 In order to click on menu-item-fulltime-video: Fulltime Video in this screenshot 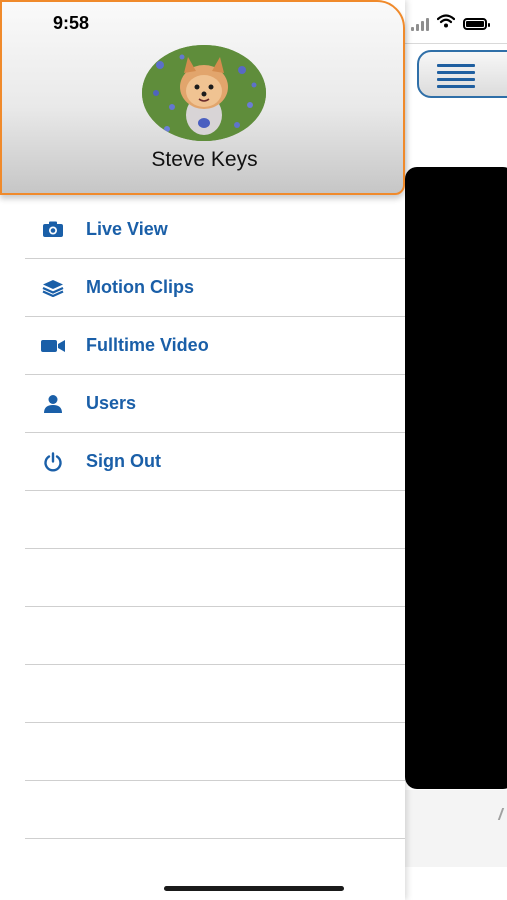, I will do `click(215, 346)`.